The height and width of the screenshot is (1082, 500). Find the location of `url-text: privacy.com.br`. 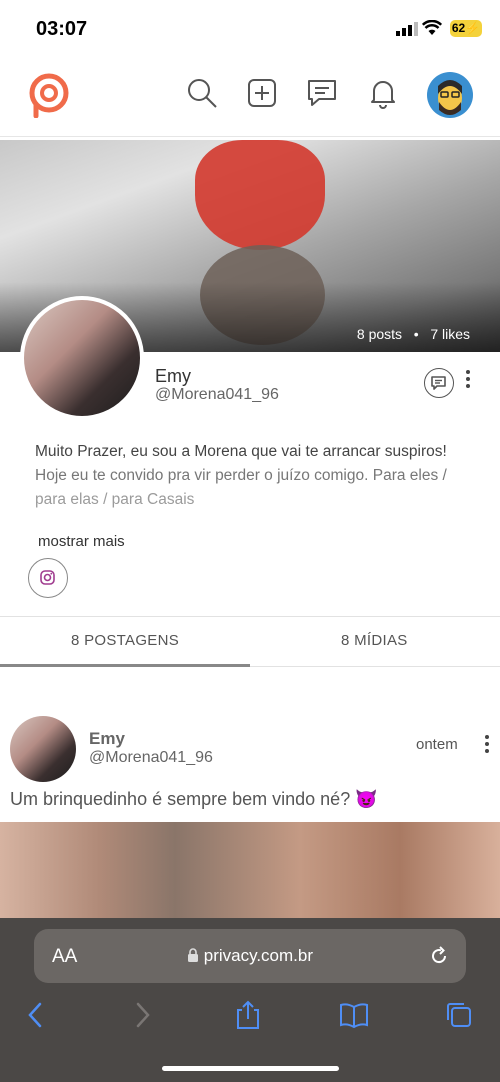

url-text: privacy.com.br is located at coordinates (258, 955).